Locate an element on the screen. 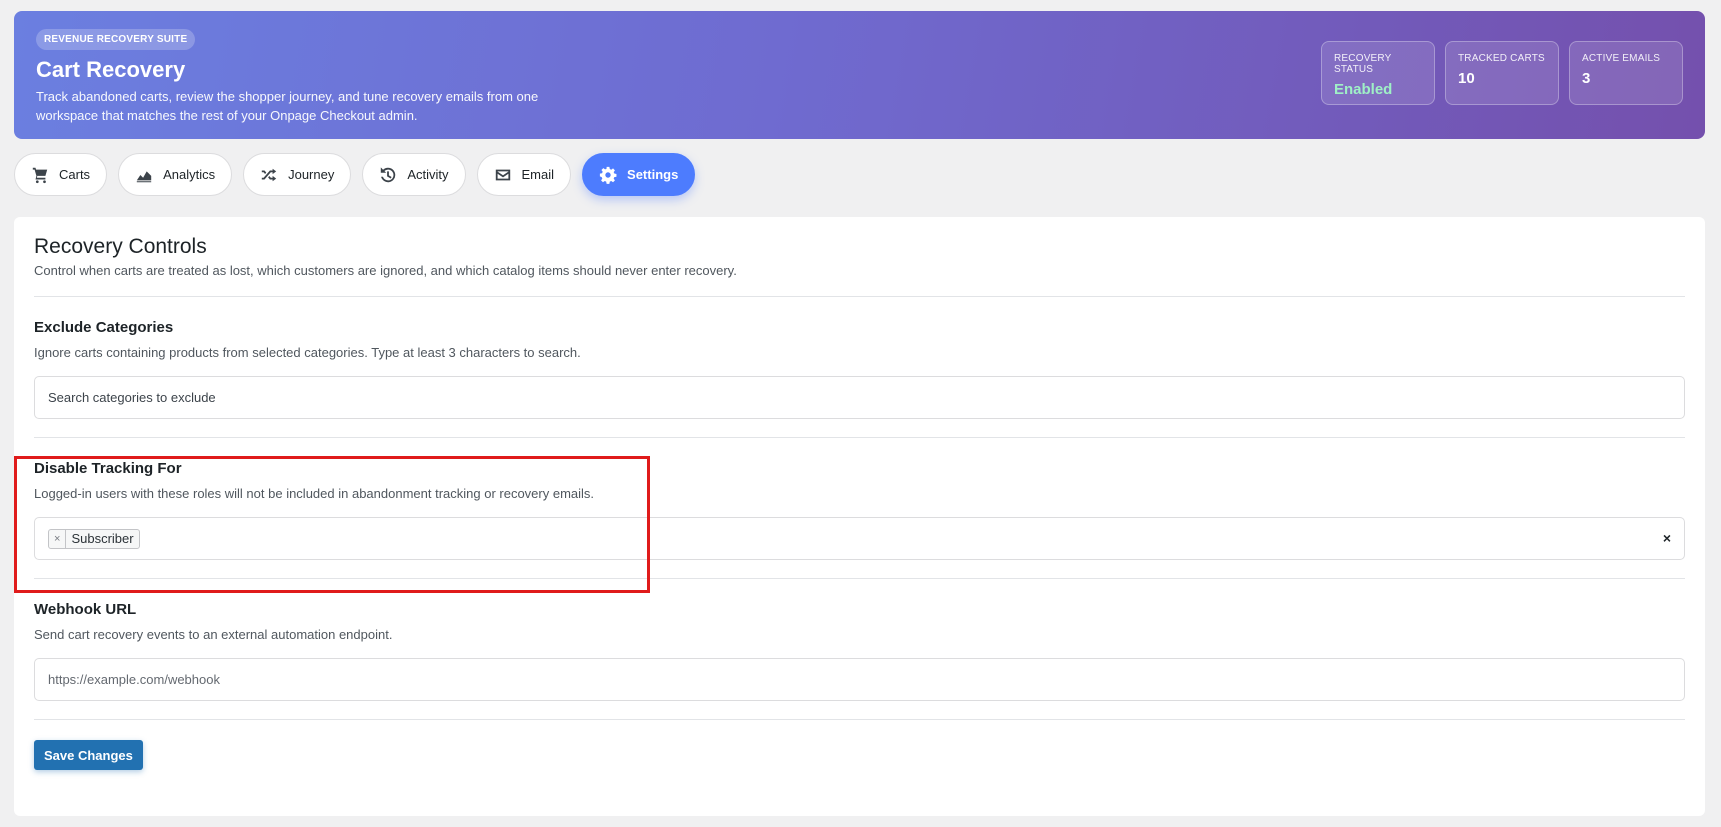 This screenshot has width=1721, height=827. role-chip: × Subscriber is located at coordinates (94, 538).